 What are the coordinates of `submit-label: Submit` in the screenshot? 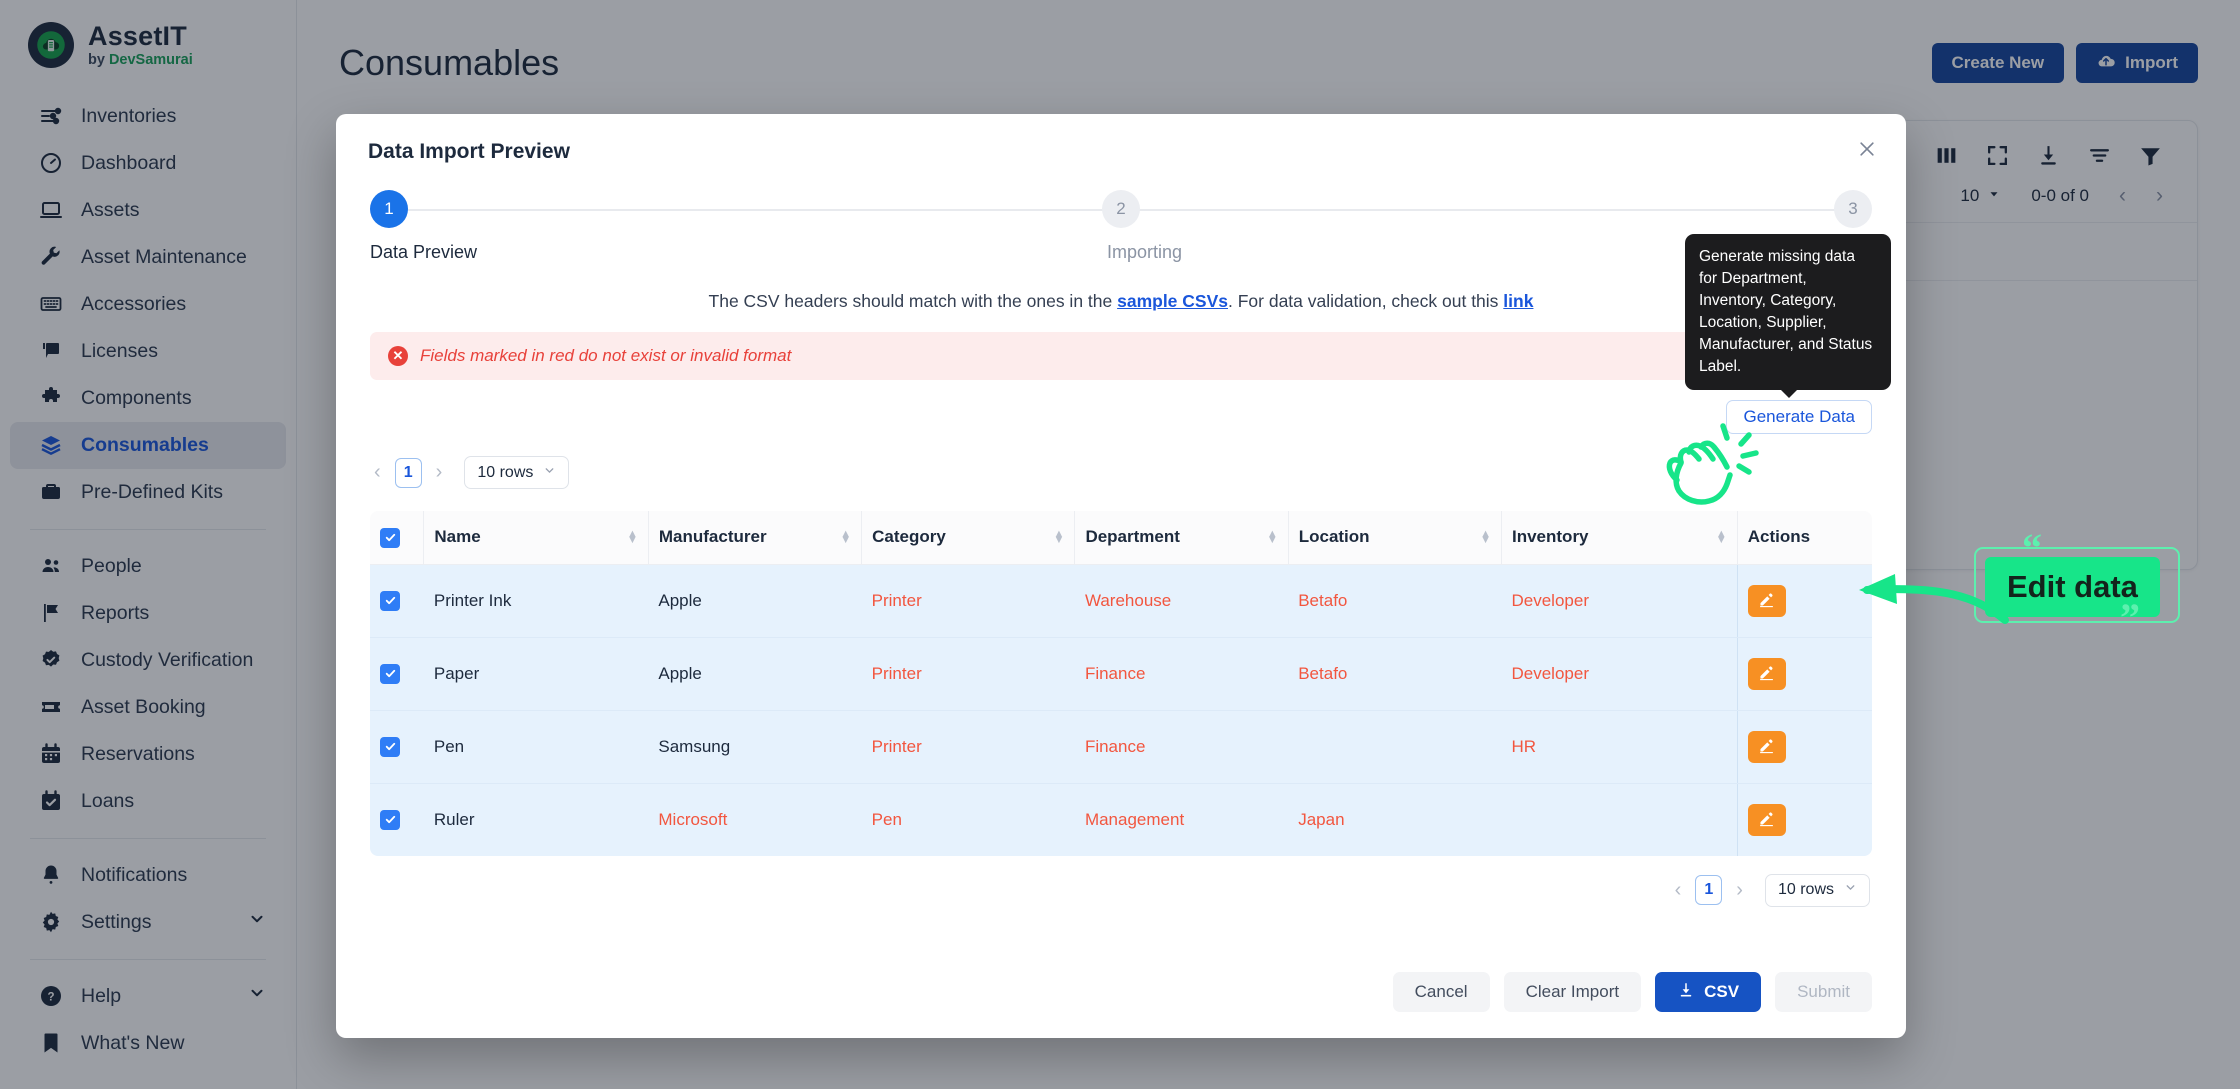 It's located at (1823, 991).